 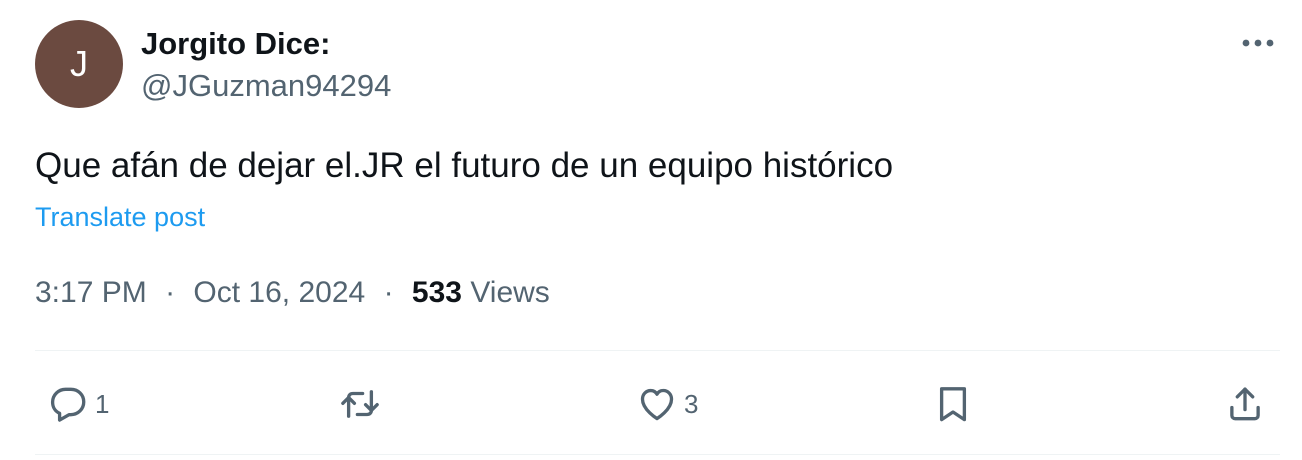 What do you see at coordinates (279, 292) in the screenshot?
I see `tweet-date: Oct 16, 2024` at bounding box center [279, 292].